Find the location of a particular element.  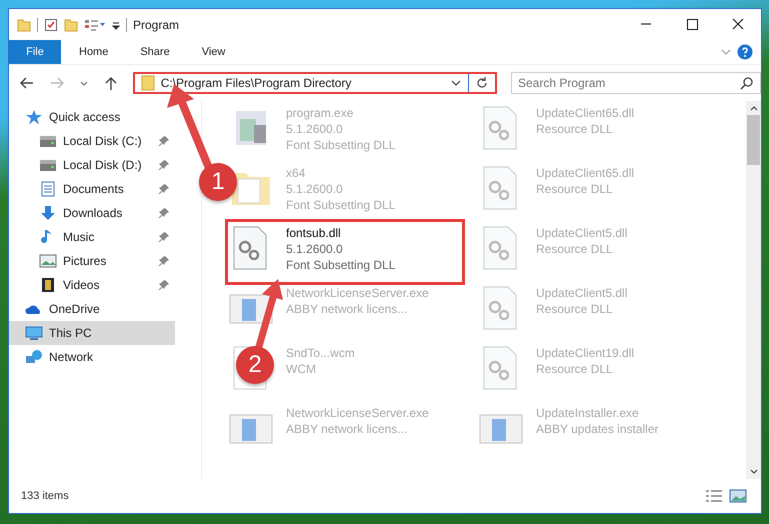

search-field: Search Program is located at coordinates (636, 83).